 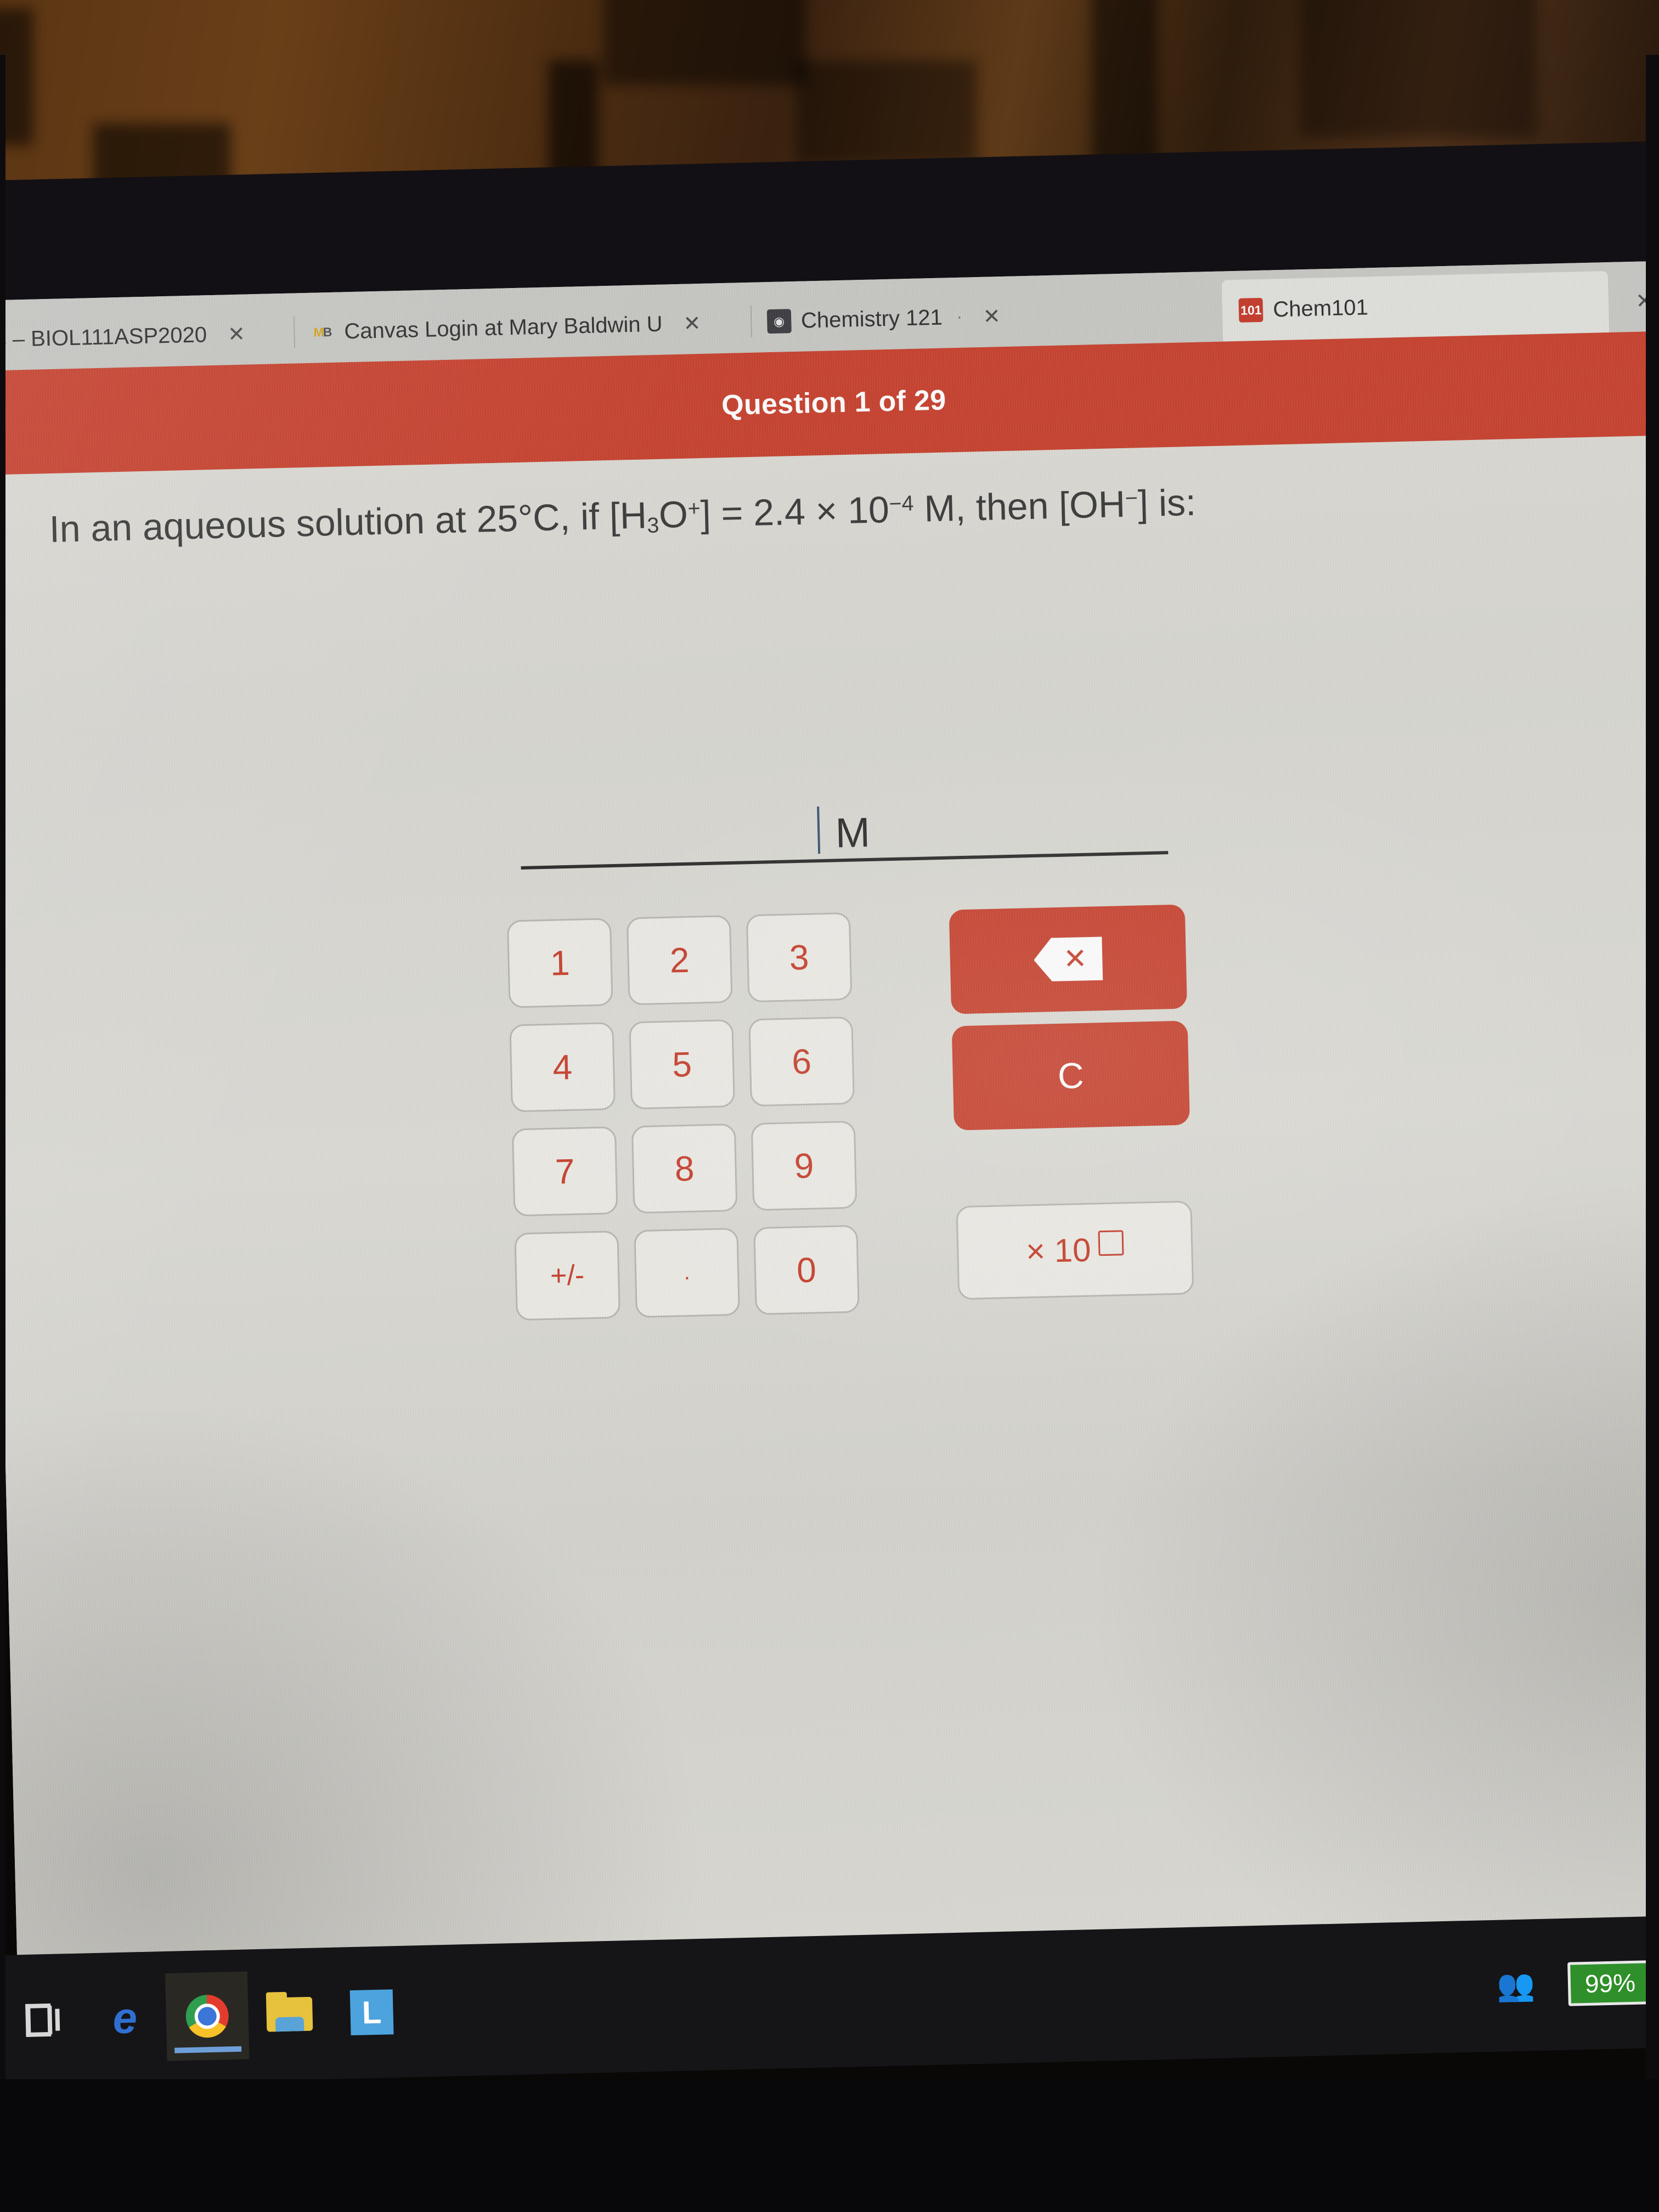 I want to click on key-1: 1, so click(x=559, y=963).